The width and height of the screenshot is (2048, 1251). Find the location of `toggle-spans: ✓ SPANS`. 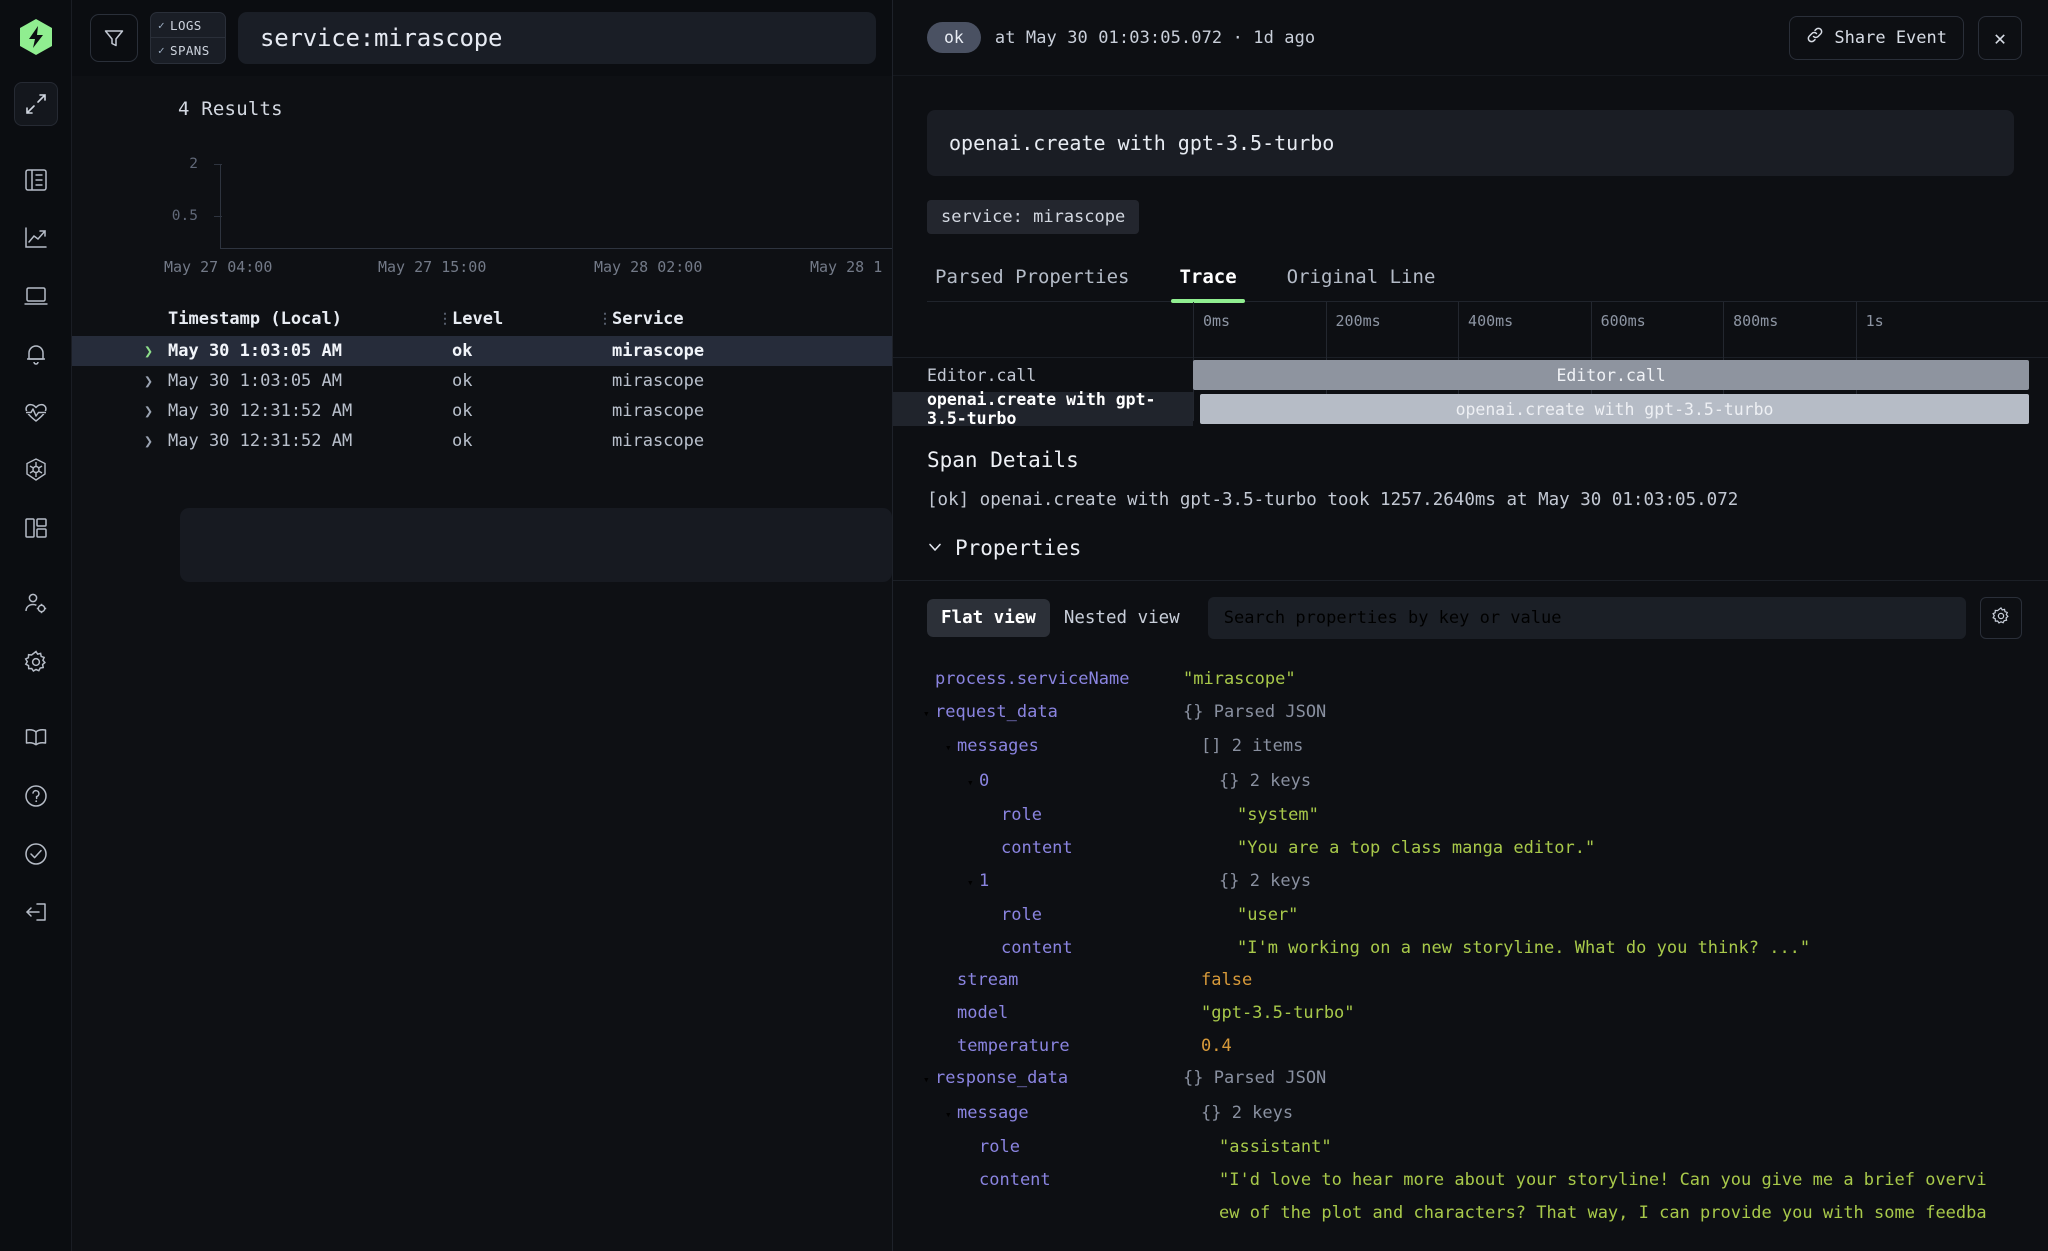

toggle-spans: ✓ SPANS is located at coordinates (188, 50).